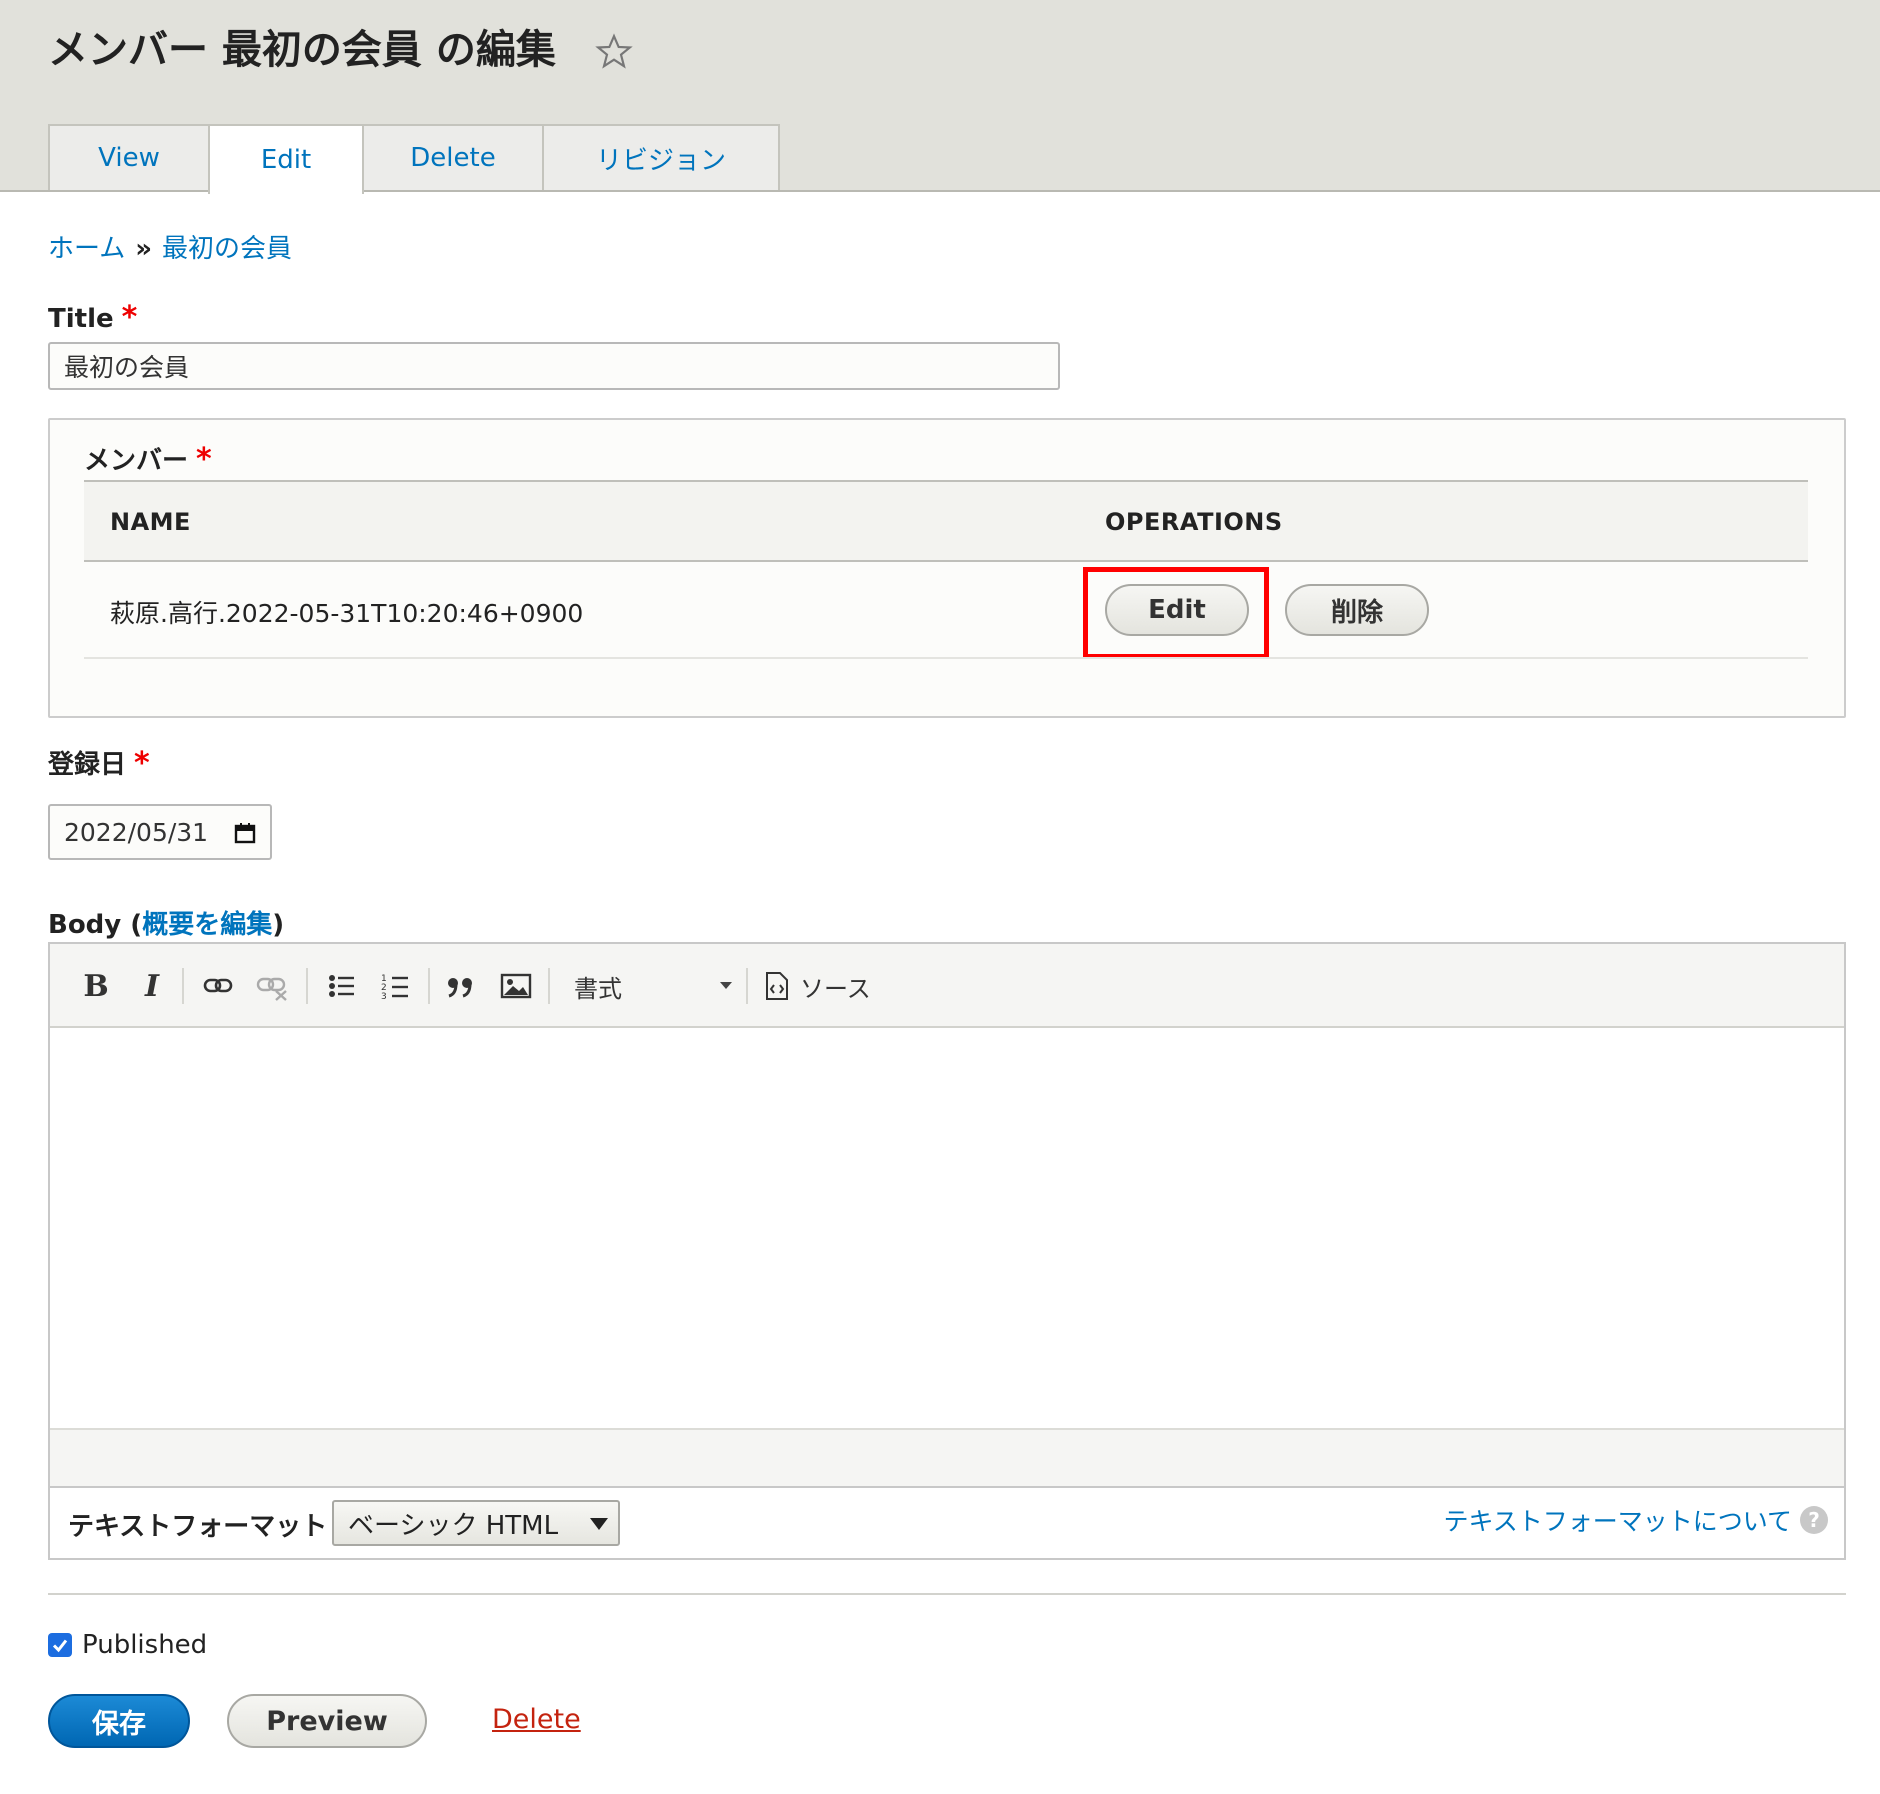 This screenshot has width=1880, height=1794. I want to click on tab-edit: Edit, so click(286, 159).